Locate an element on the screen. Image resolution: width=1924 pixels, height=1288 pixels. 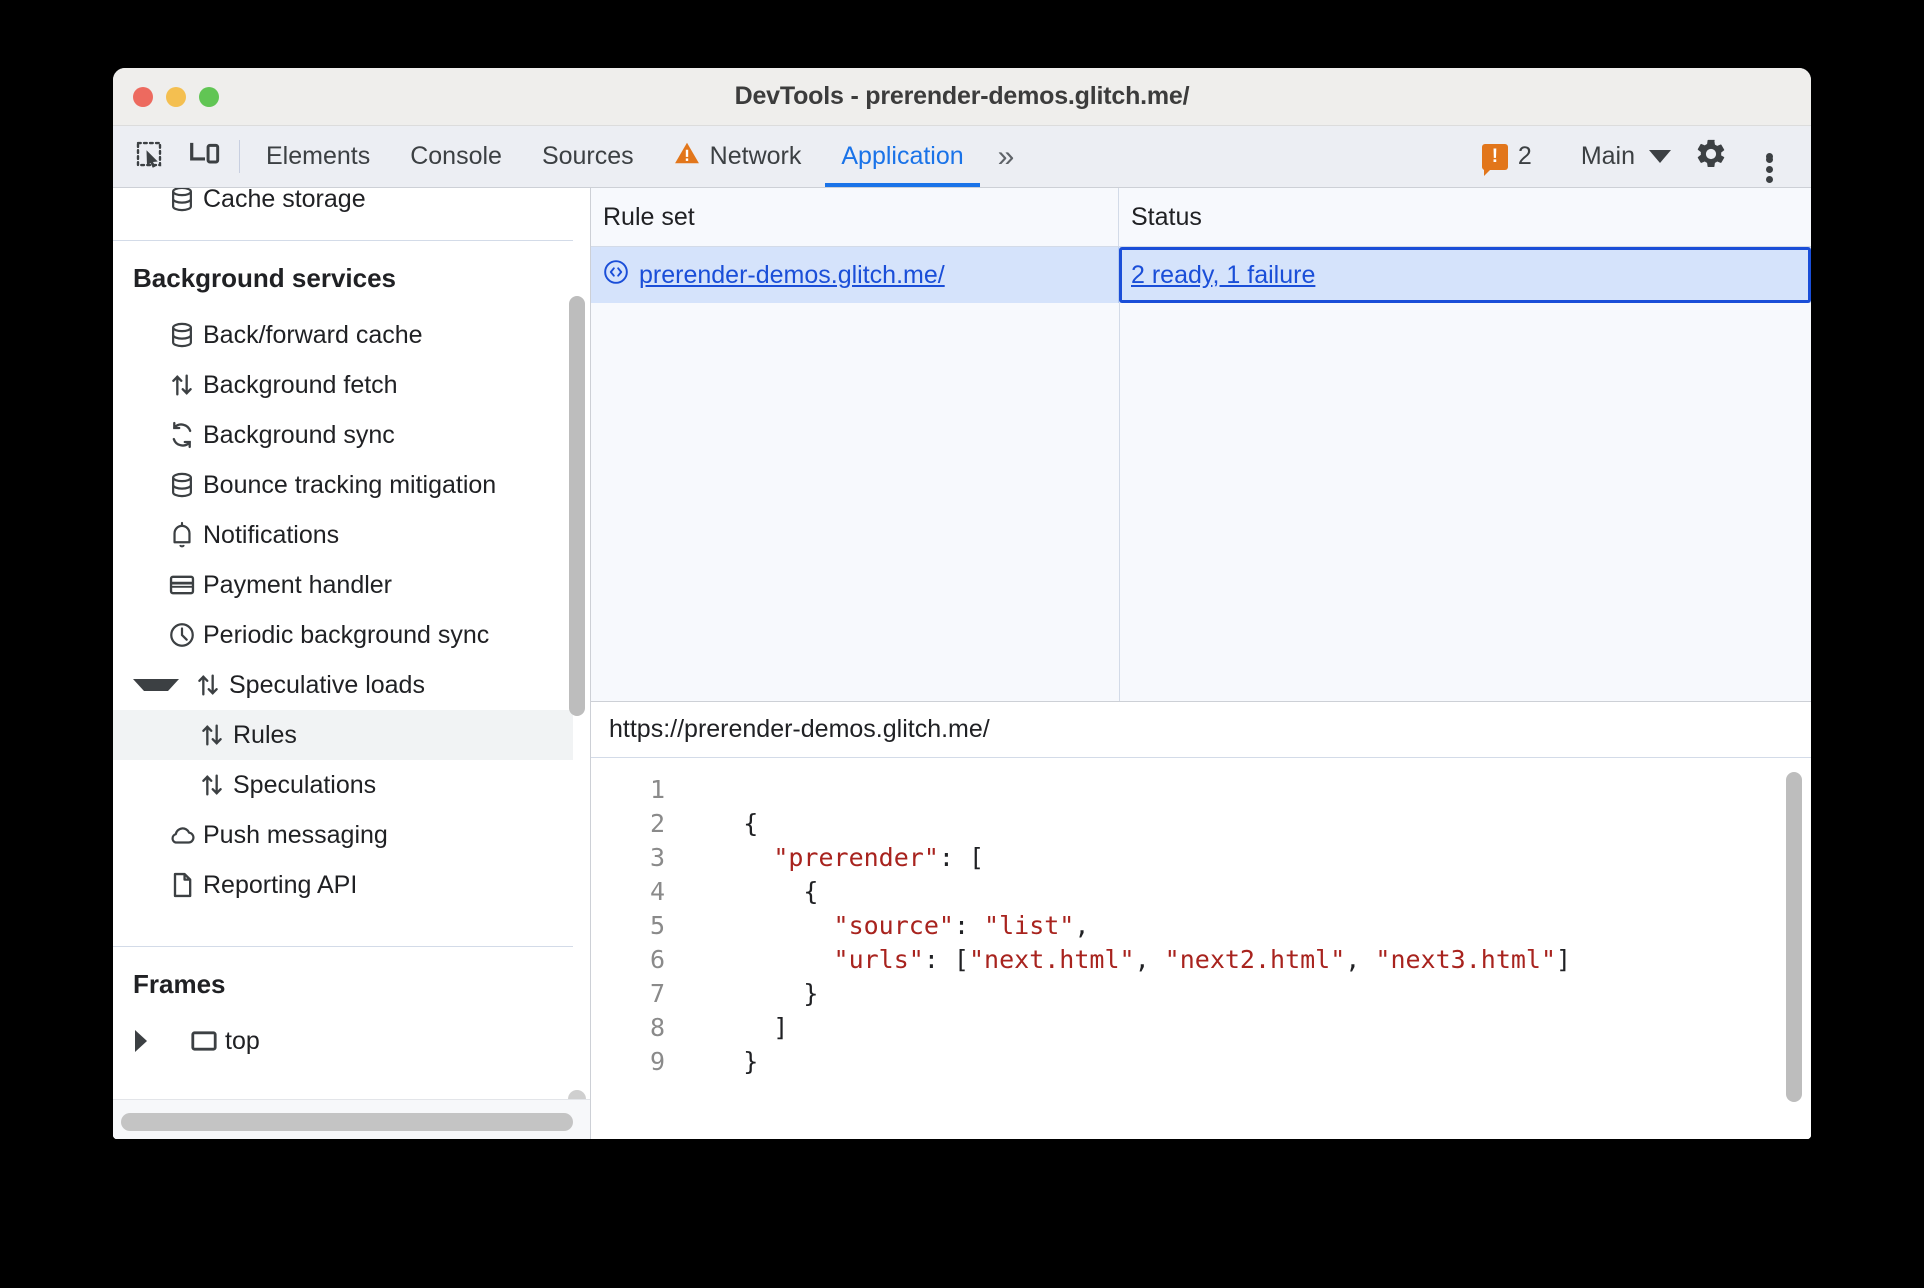
code-line: 5 "source": "list", is located at coordinates (1201, 925).